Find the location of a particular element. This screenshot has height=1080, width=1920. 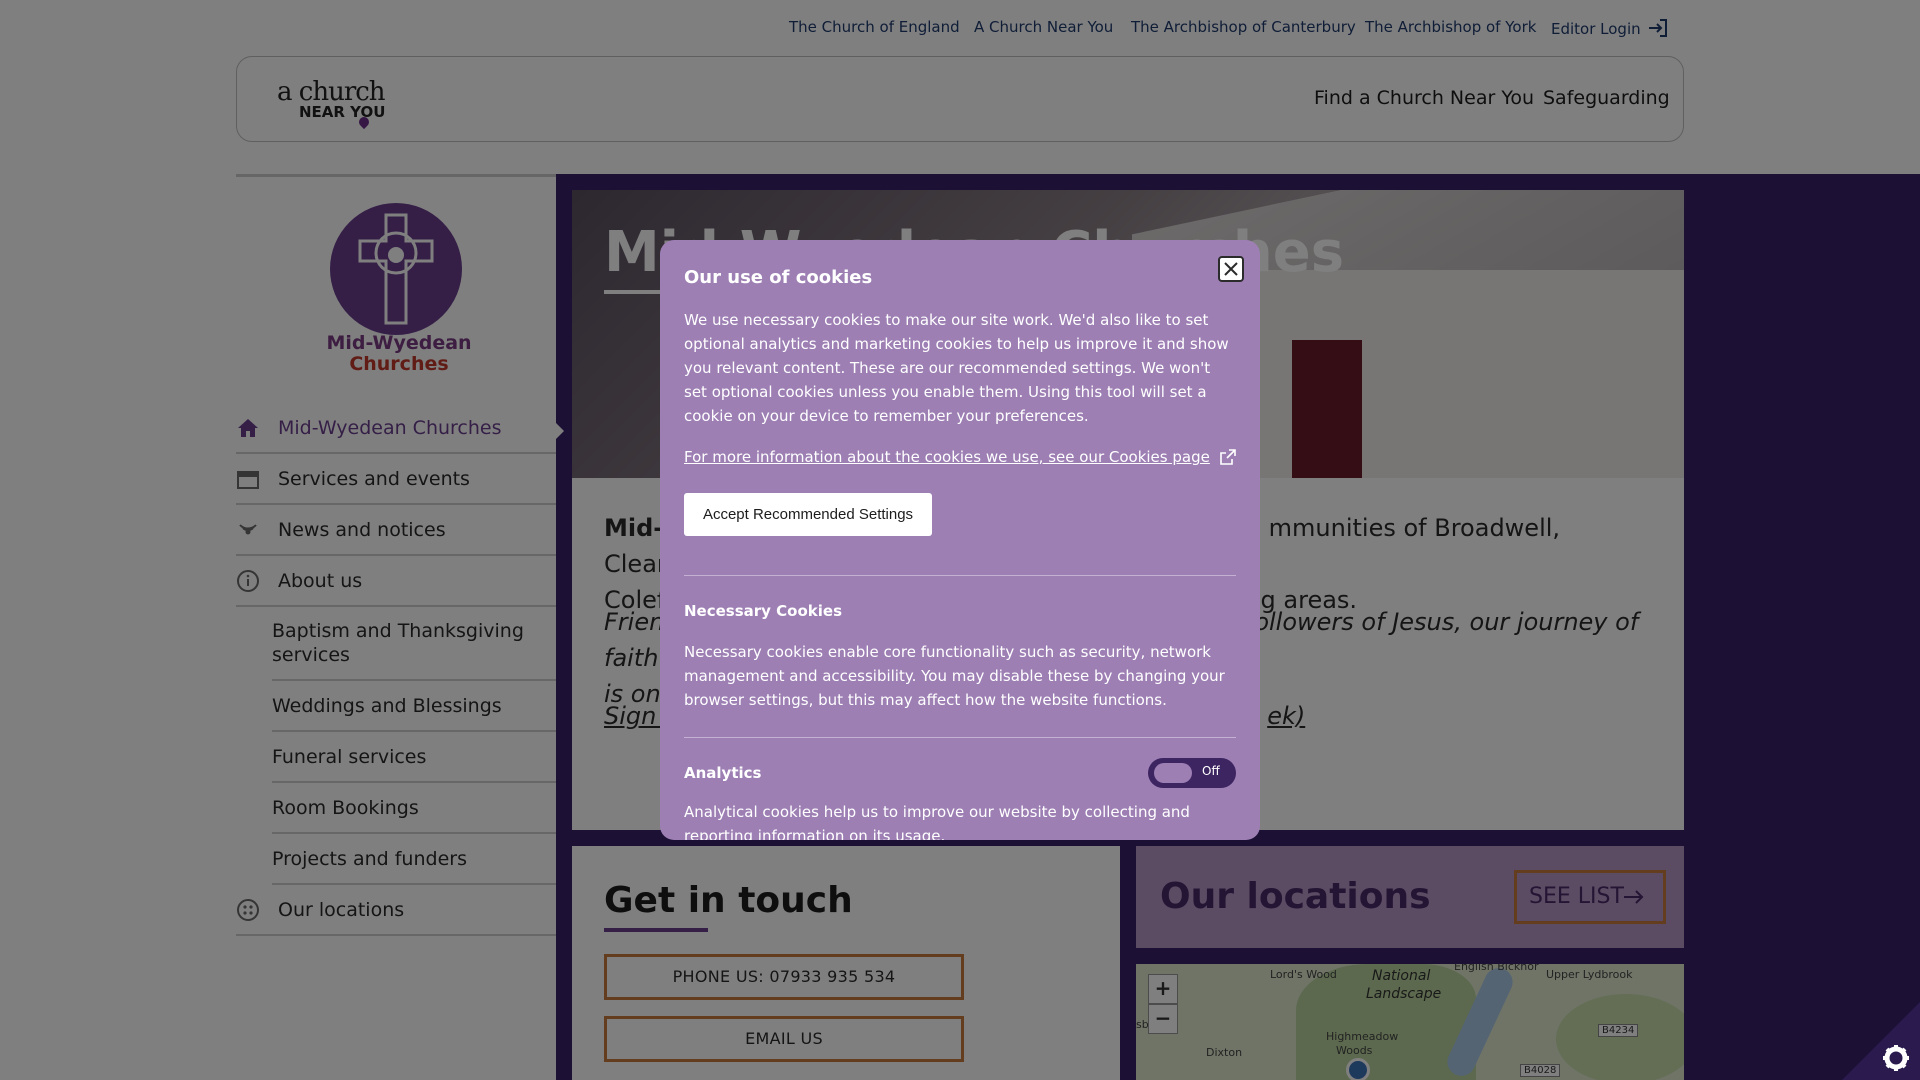

close-button is located at coordinates (1231, 269).